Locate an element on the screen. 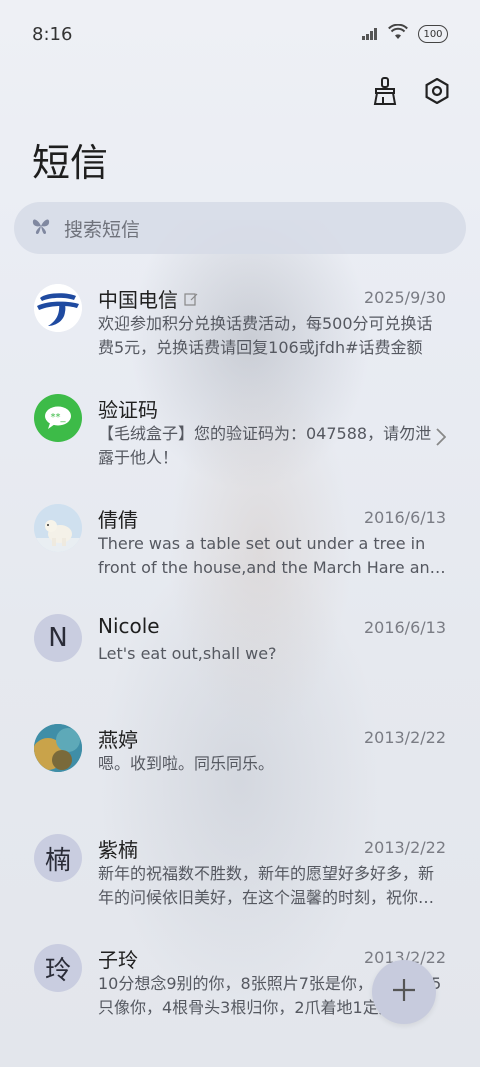  gear-icon is located at coordinates (437, 92).